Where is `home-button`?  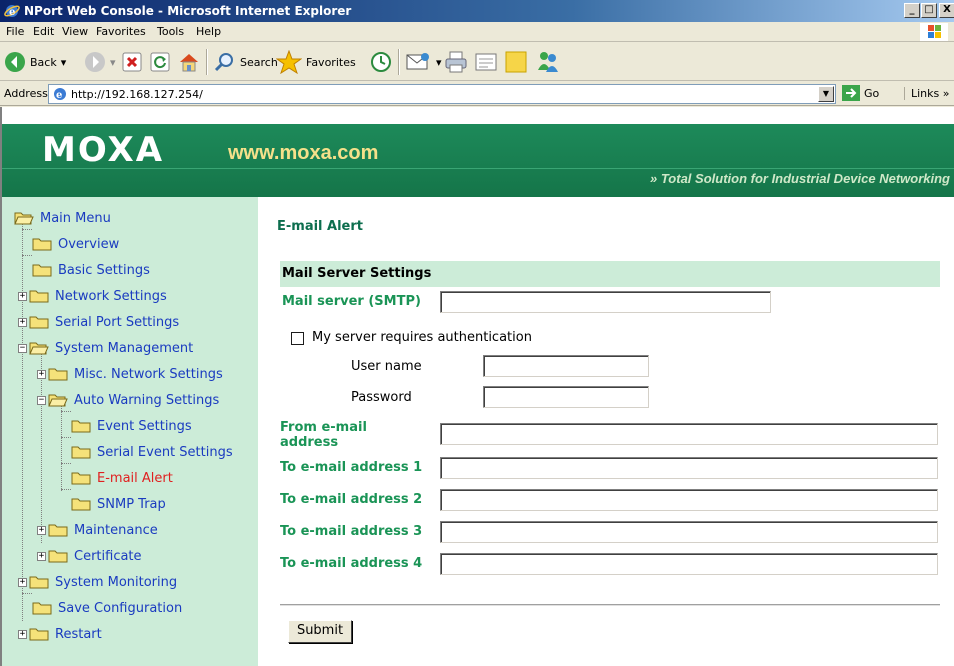 home-button is located at coordinates (189, 62).